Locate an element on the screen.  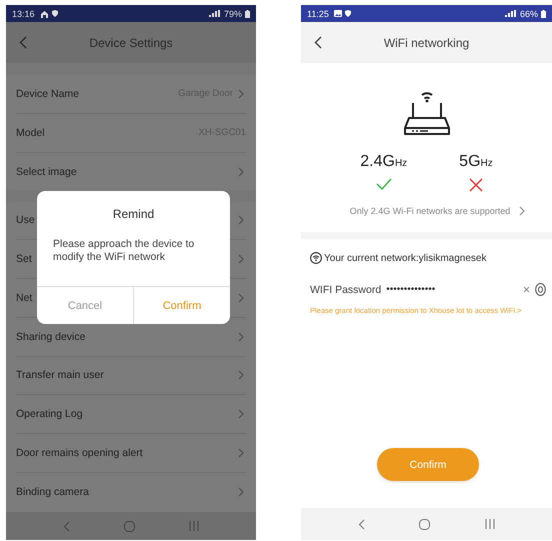
row-label: Operating Log is located at coordinates (49, 414).